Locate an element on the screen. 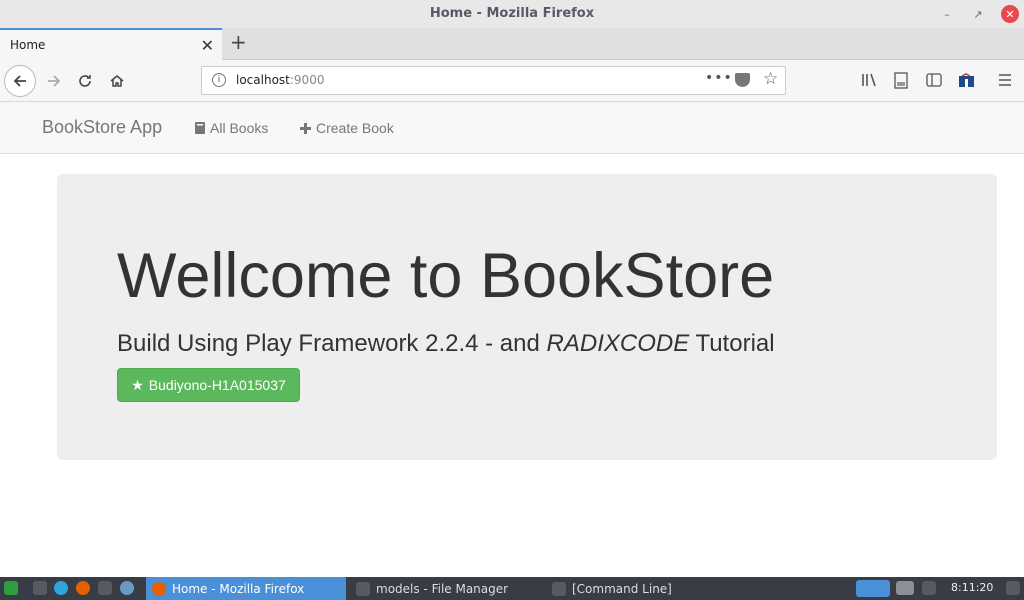  browser-launcher-icon is located at coordinates (127, 588).